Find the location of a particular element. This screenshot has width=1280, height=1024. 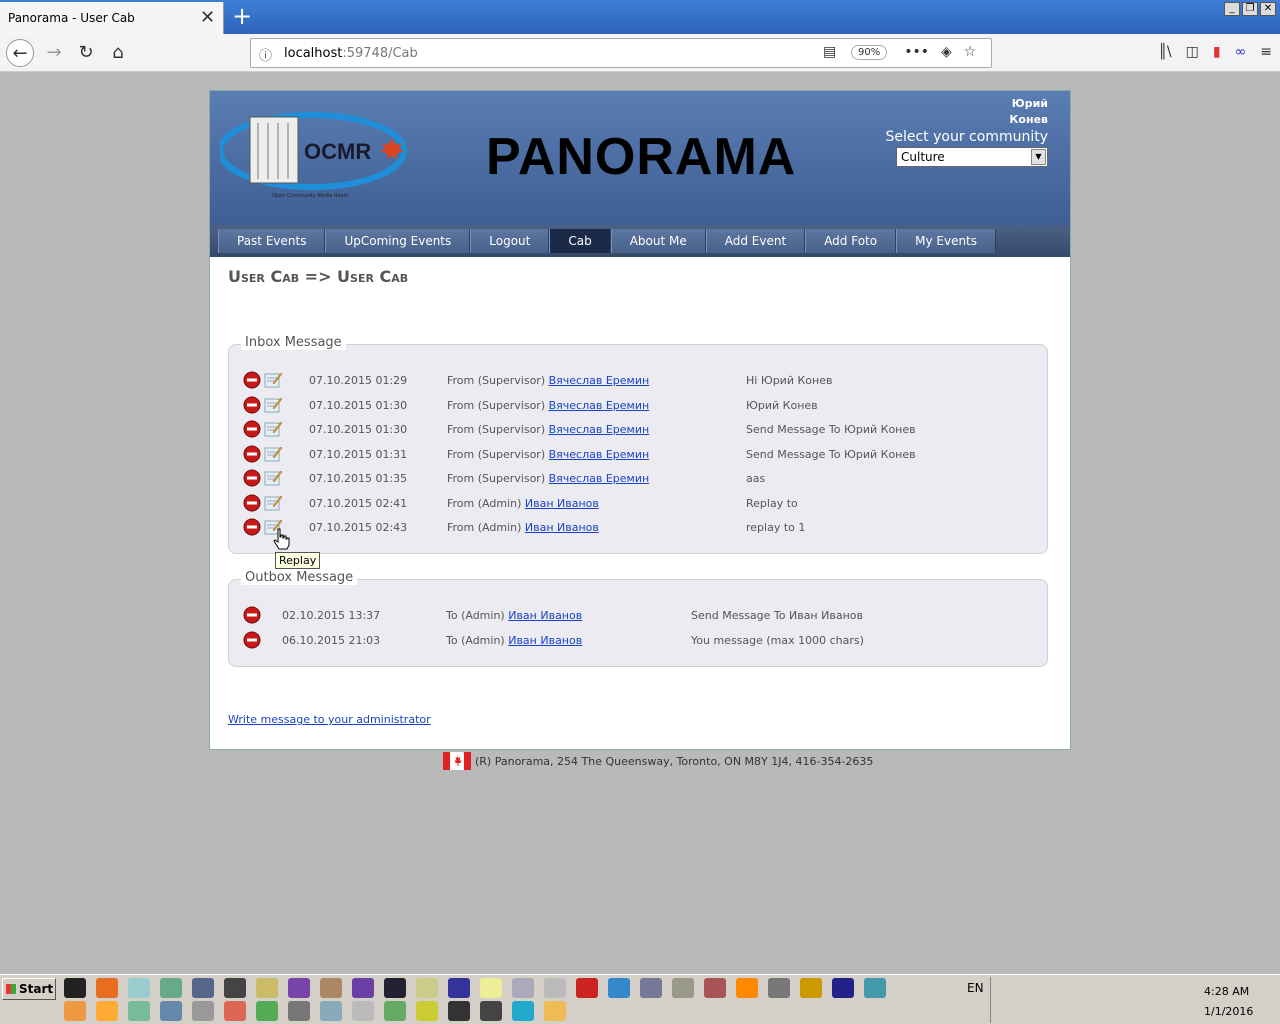

app-row2-13-icon is located at coordinates (459, 1011).